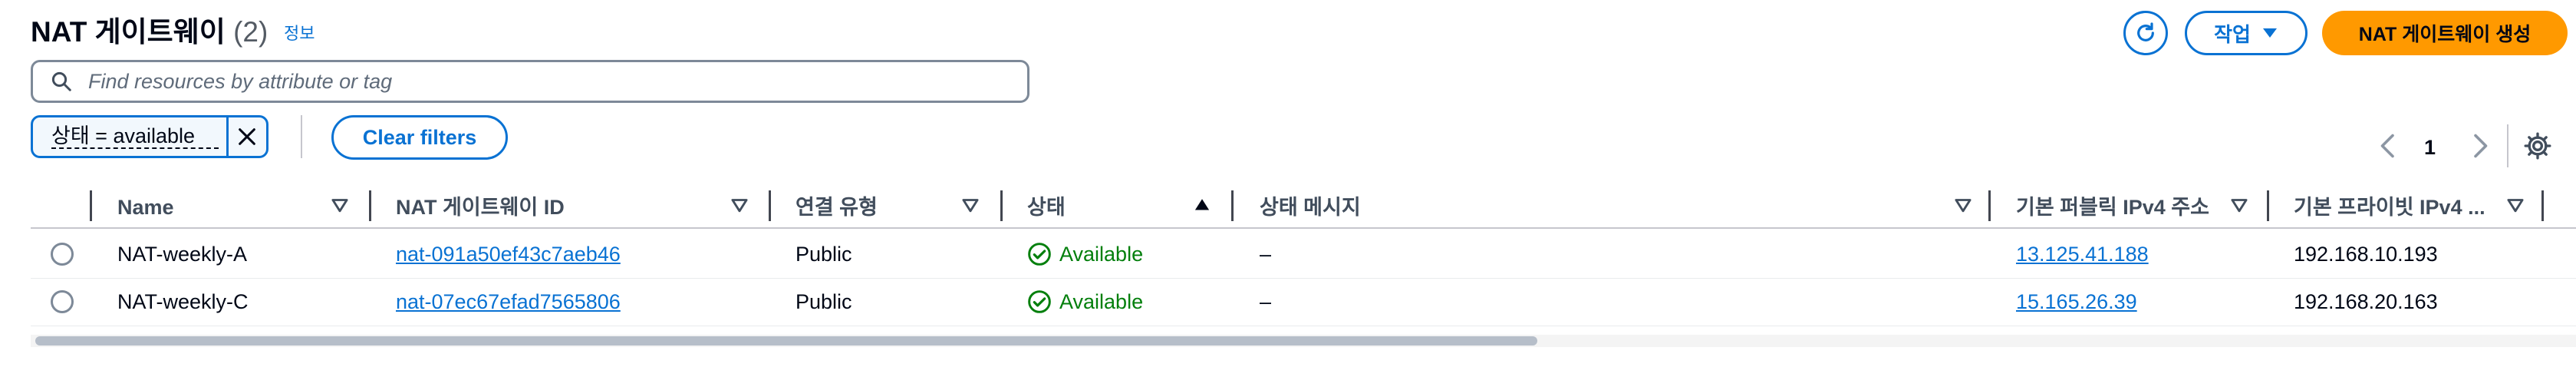  Describe the element at coordinates (508, 302) in the screenshot. I see `cell-nat-id-link: nat-07ec67efad7565806` at that location.